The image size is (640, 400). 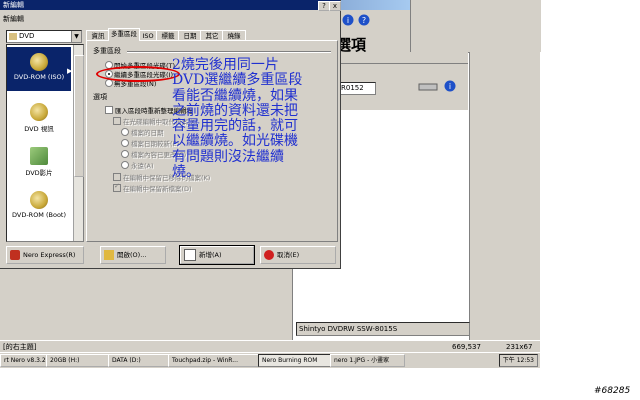 I want to click on button-label: 新增(A), so click(x=210, y=255).